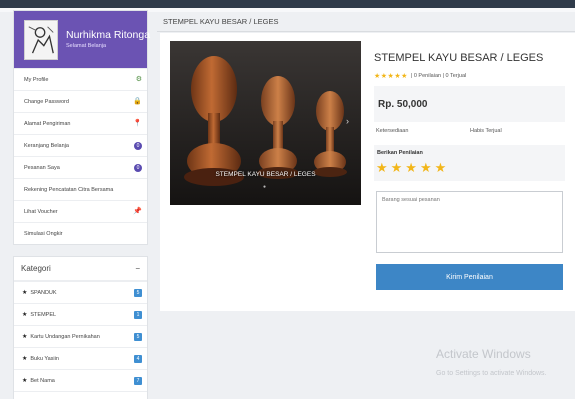  Describe the element at coordinates (80, 101) in the screenshot. I see `account-menu-item: Change Password 🔒` at that location.